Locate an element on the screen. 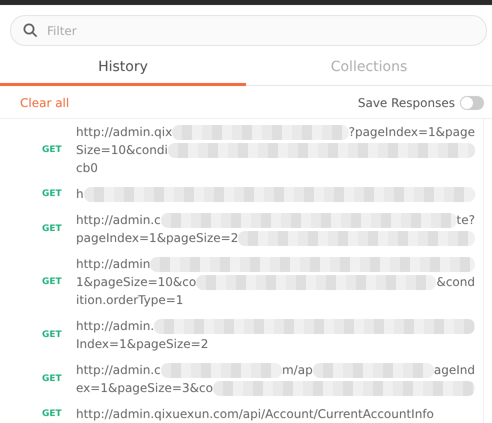 The width and height of the screenshot is (492, 423). url-text: te? is located at coordinates (465, 220).